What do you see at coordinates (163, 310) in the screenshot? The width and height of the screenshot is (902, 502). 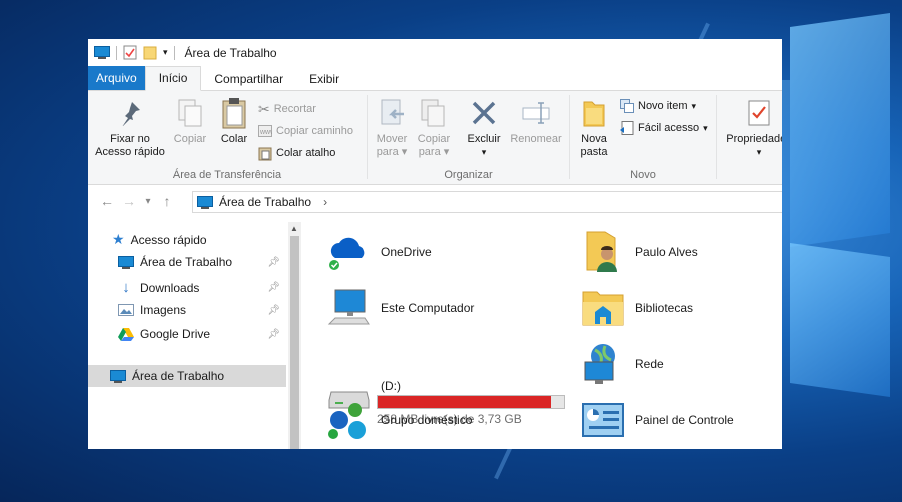 I see `nav-item-label: Imagens` at bounding box center [163, 310].